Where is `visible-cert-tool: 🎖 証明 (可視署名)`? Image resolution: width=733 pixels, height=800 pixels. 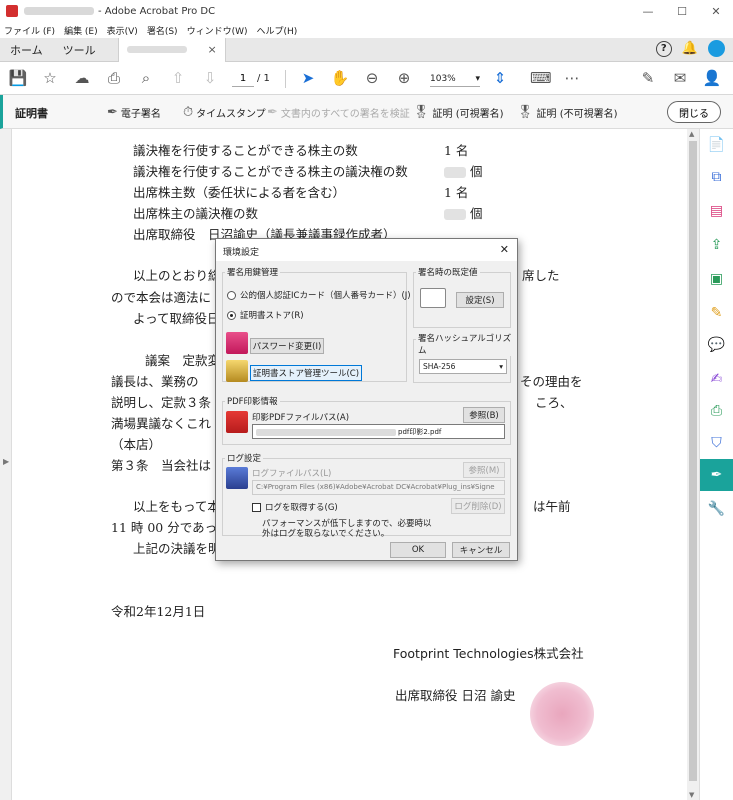
visible-cert-tool: 🎖 証明 (可視署名) is located at coordinates (458, 112).